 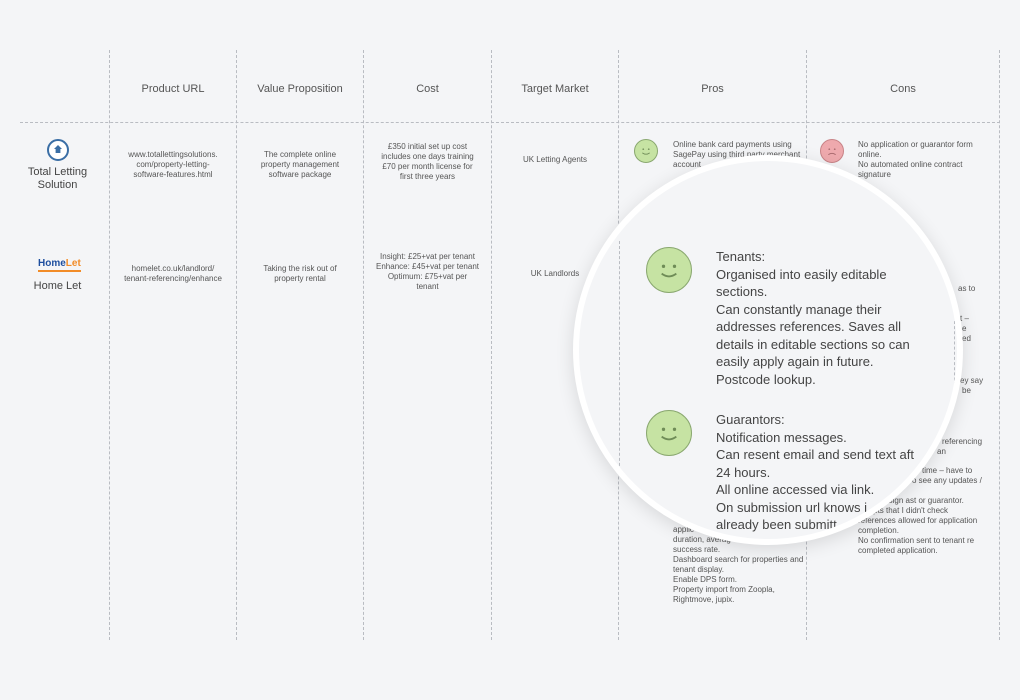 I want to click on cons-fragment: ey say, so click(x=972, y=380).